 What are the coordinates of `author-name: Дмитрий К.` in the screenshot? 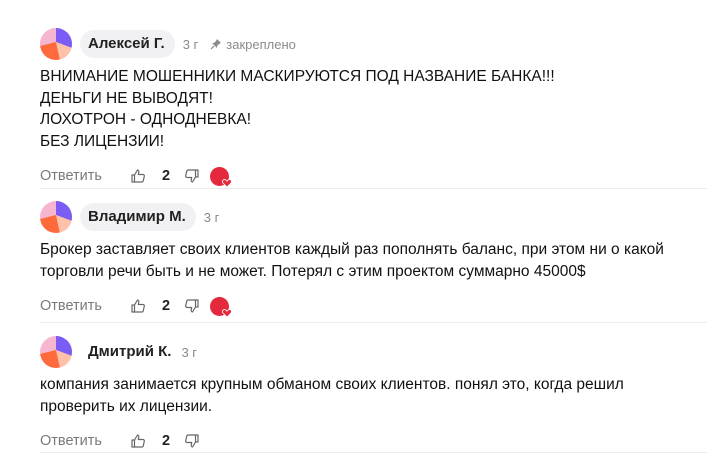 It's located at (130, 352).